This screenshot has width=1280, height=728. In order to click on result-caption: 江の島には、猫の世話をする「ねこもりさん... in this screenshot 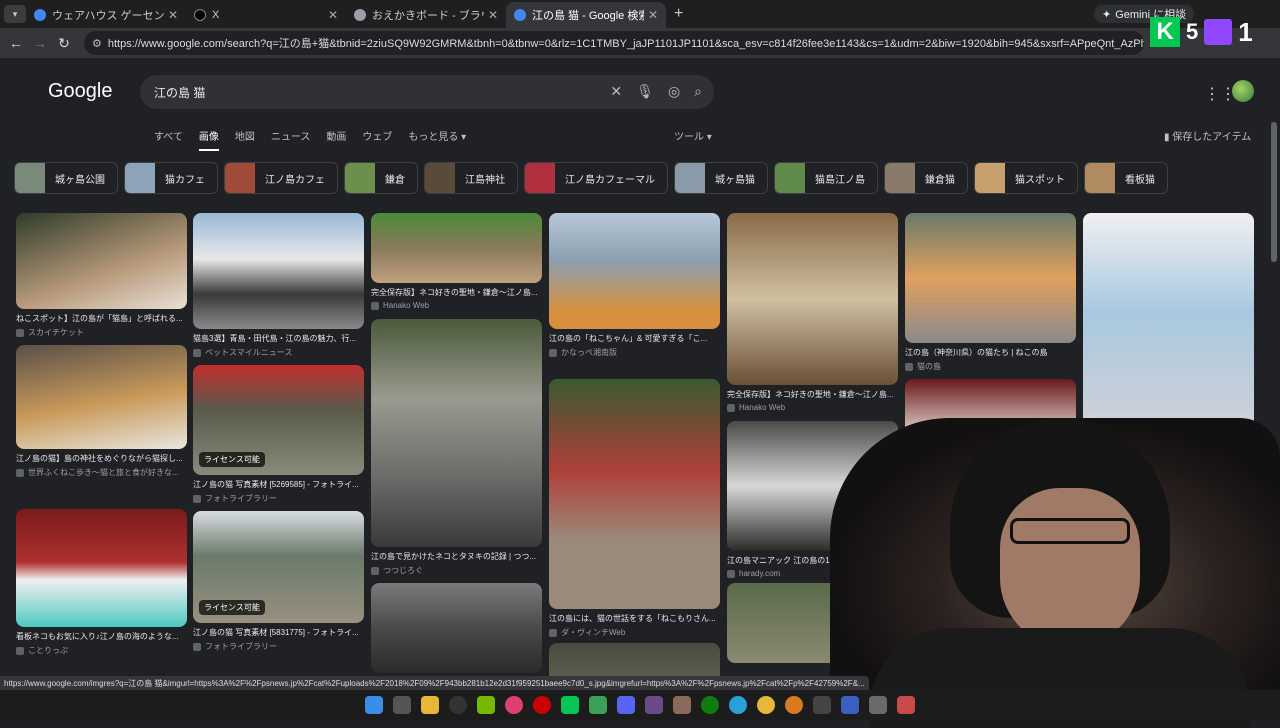, I will do `click(634, 618)`.